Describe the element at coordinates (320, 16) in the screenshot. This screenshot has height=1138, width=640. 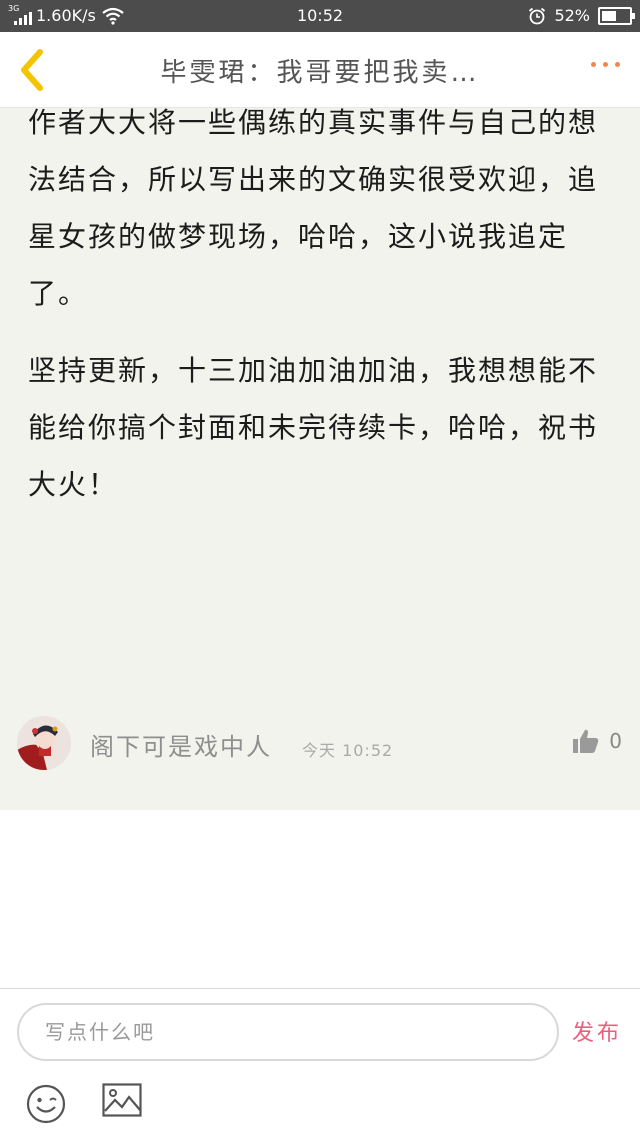
I see `status-bar: 3G 1.60K/s 10:52 52%` at that location.